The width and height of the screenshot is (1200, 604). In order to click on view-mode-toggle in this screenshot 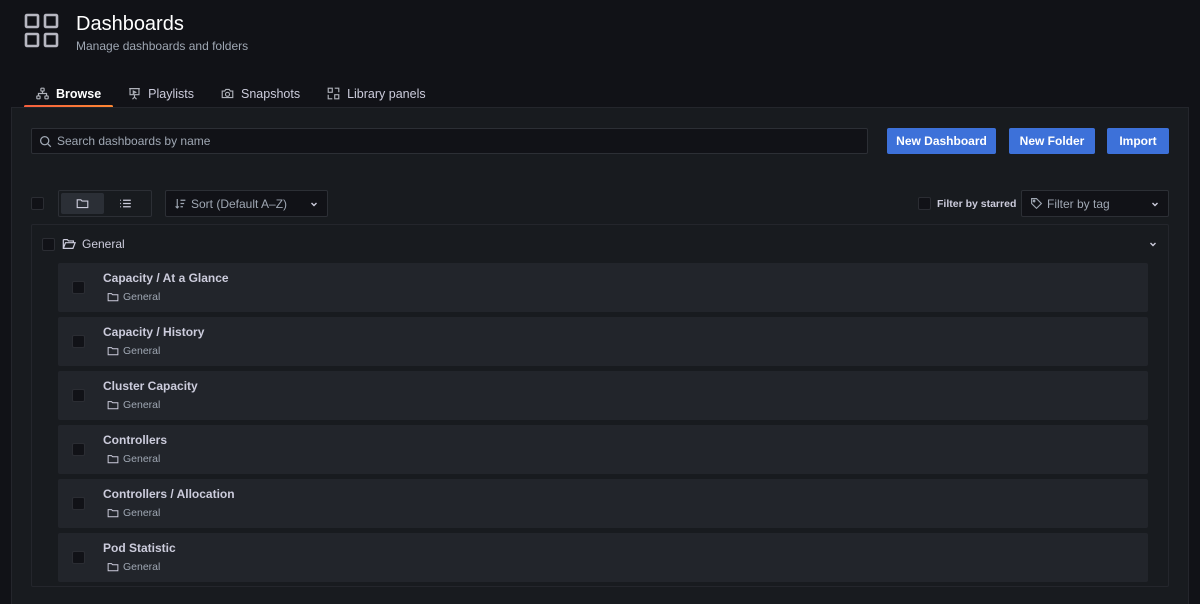, I will do `click(105, 203)`.